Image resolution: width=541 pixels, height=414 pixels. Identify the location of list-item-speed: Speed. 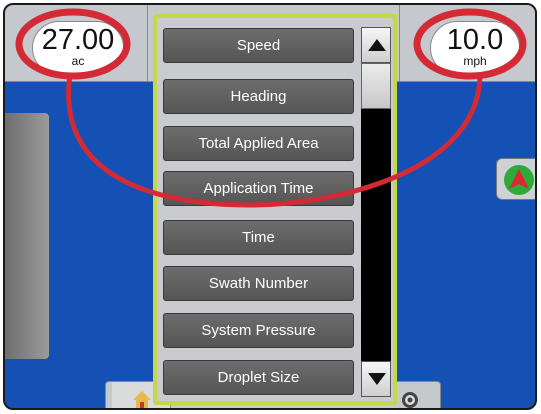
(258, 45).